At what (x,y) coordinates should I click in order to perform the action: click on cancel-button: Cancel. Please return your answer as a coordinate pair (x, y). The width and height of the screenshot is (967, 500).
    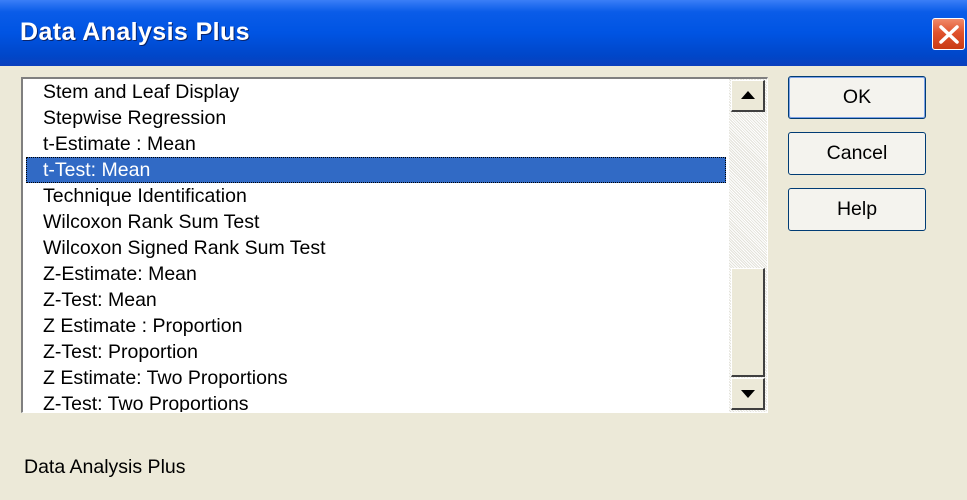
    Looking at the image, I should click on (857, 153).